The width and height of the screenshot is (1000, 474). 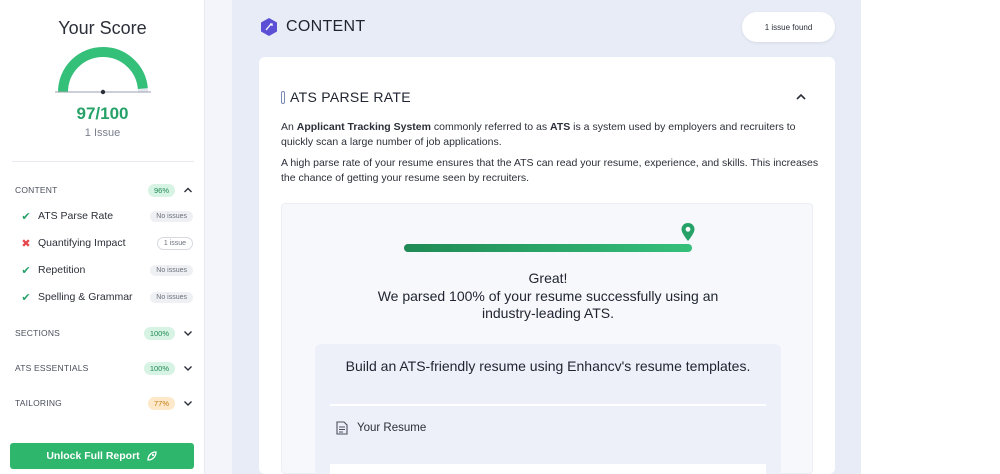 What do you see at coordinates (161, 190) in the screenshot?
I see `category-percent-badge: 96%` at bounding box center [161, 190].